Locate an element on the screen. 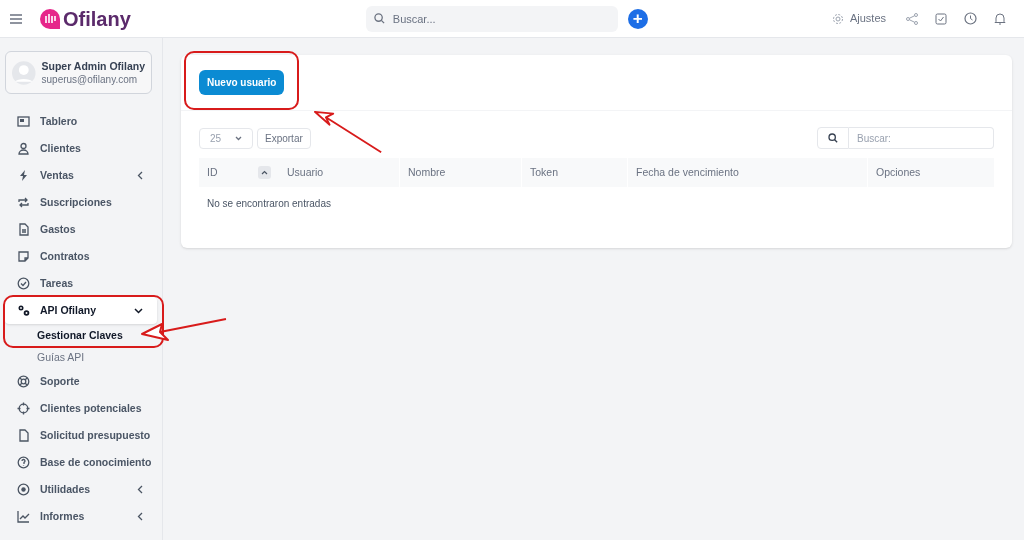 This screenshot has height=540, width=1024. sidebar-item: Clientes is located at coordinates (81, 148).